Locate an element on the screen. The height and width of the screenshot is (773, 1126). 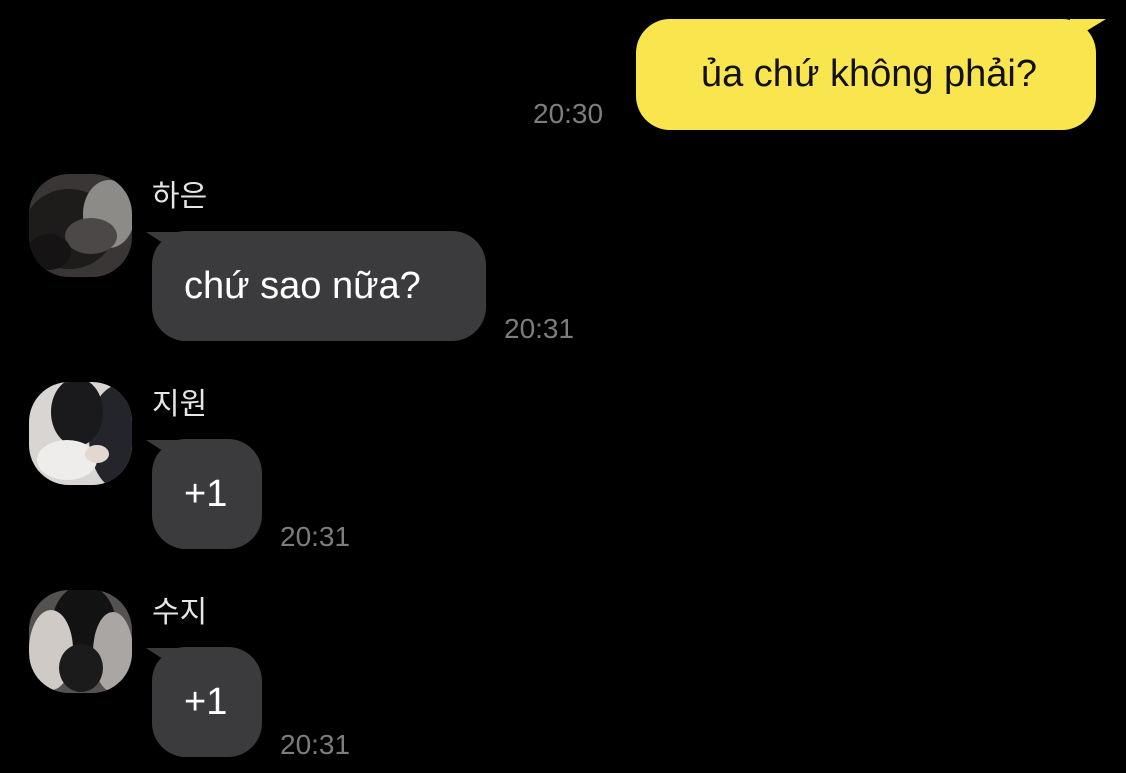
message-timestamp: 20:30 is located at coordinates (568, 113).